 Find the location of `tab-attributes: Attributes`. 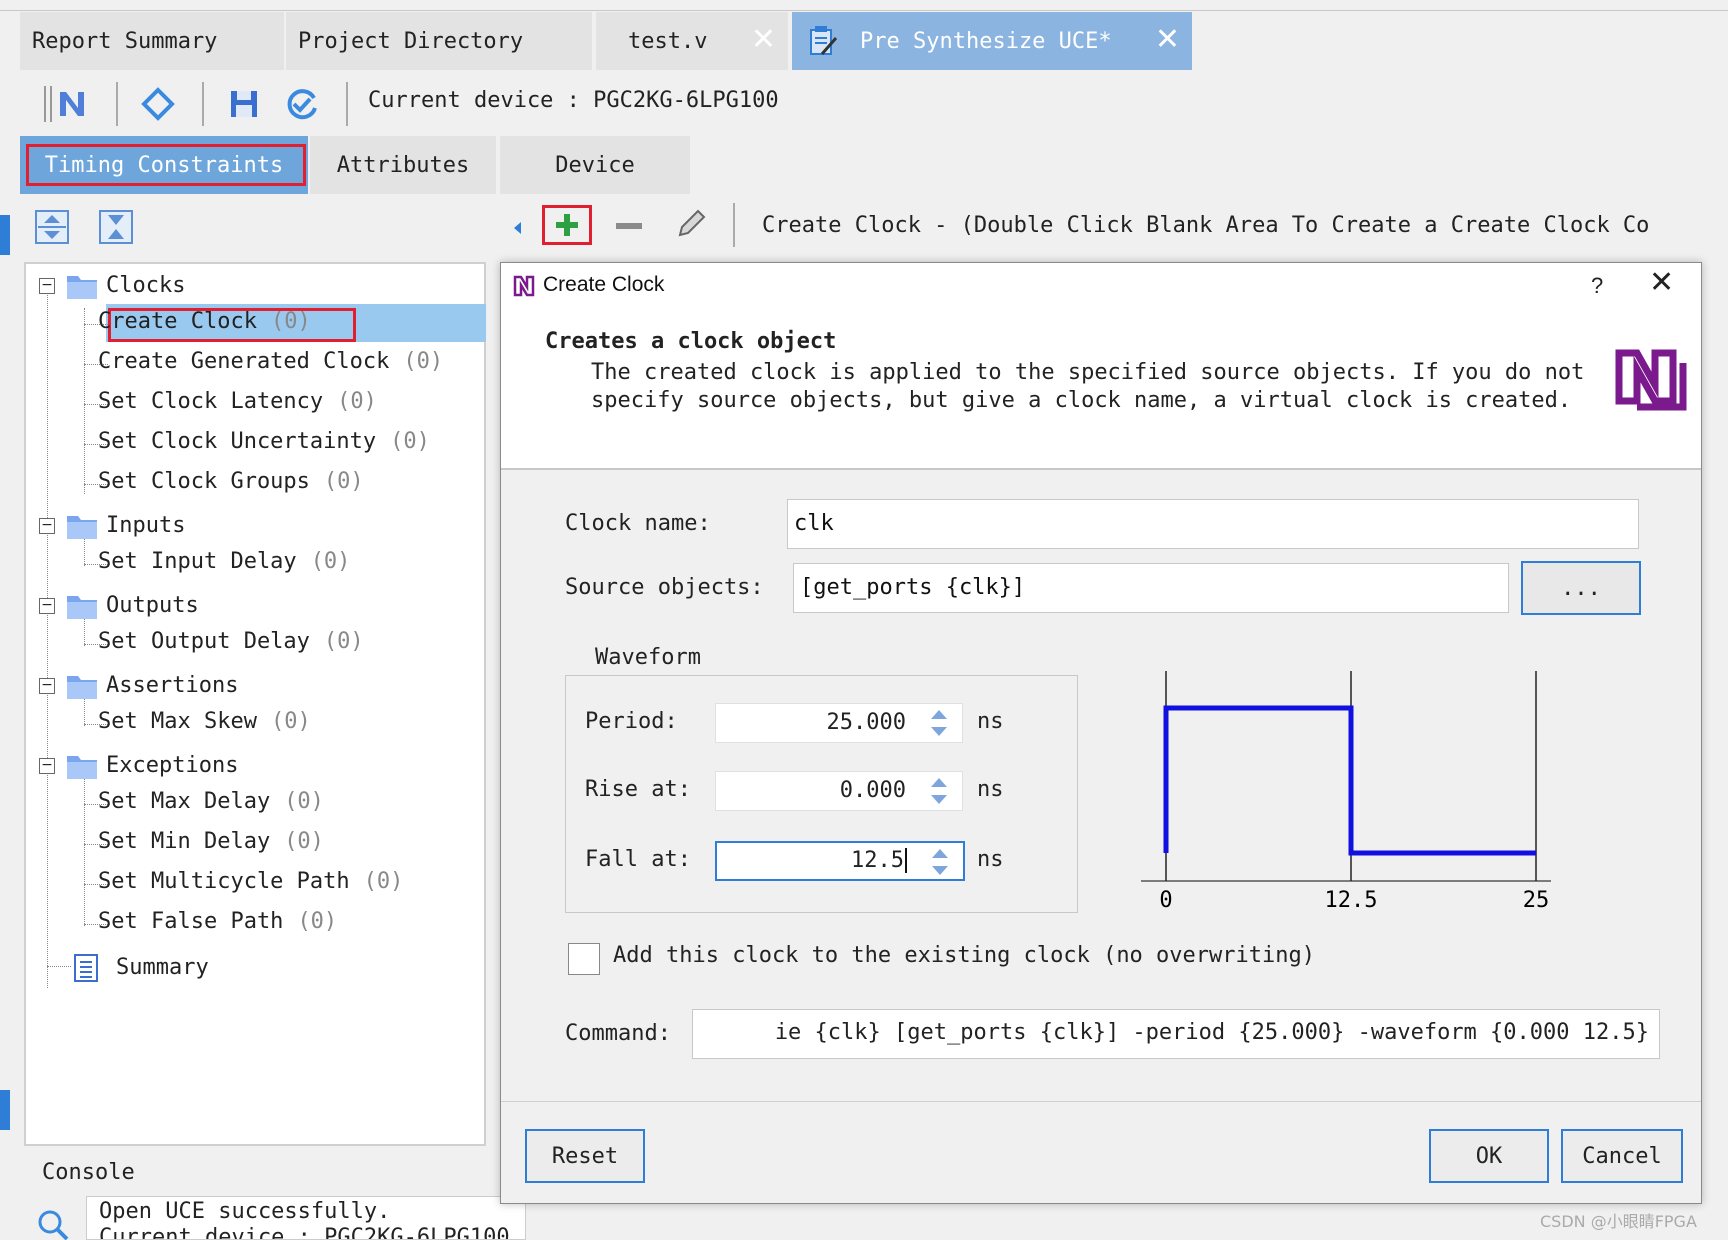

tab-attributes: Attributes is located at coordinates (403, 165).